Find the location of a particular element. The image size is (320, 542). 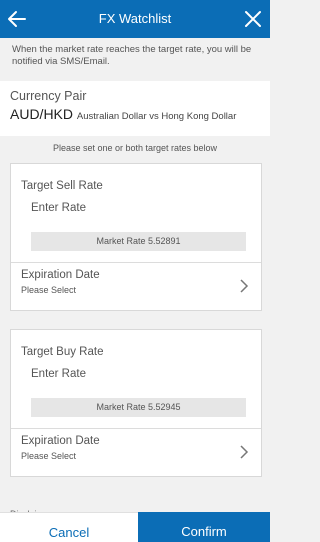

sell-expiration-date-row: Expiration Date Please Select is located at coordinates (136, 287).